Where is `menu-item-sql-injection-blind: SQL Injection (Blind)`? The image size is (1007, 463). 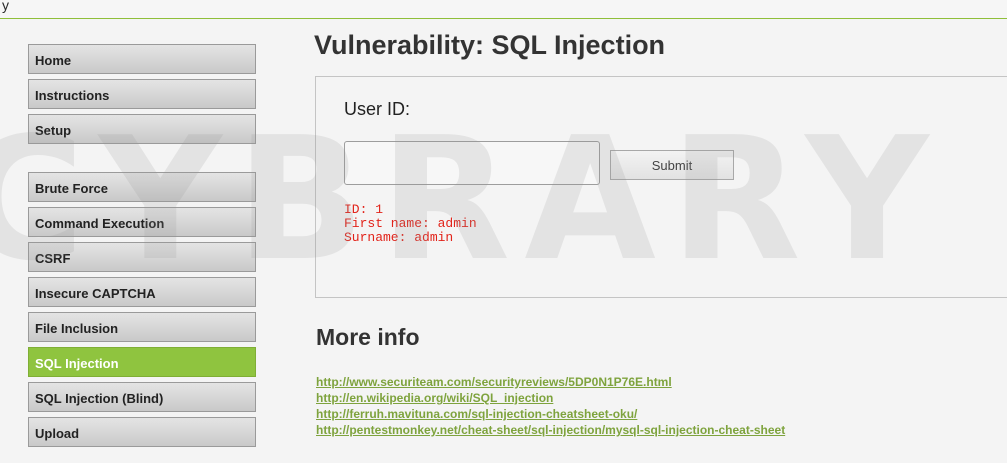
menu-item-sql-injection-blind: SQL Injection (Blind) is located at coordinates (142, 397).